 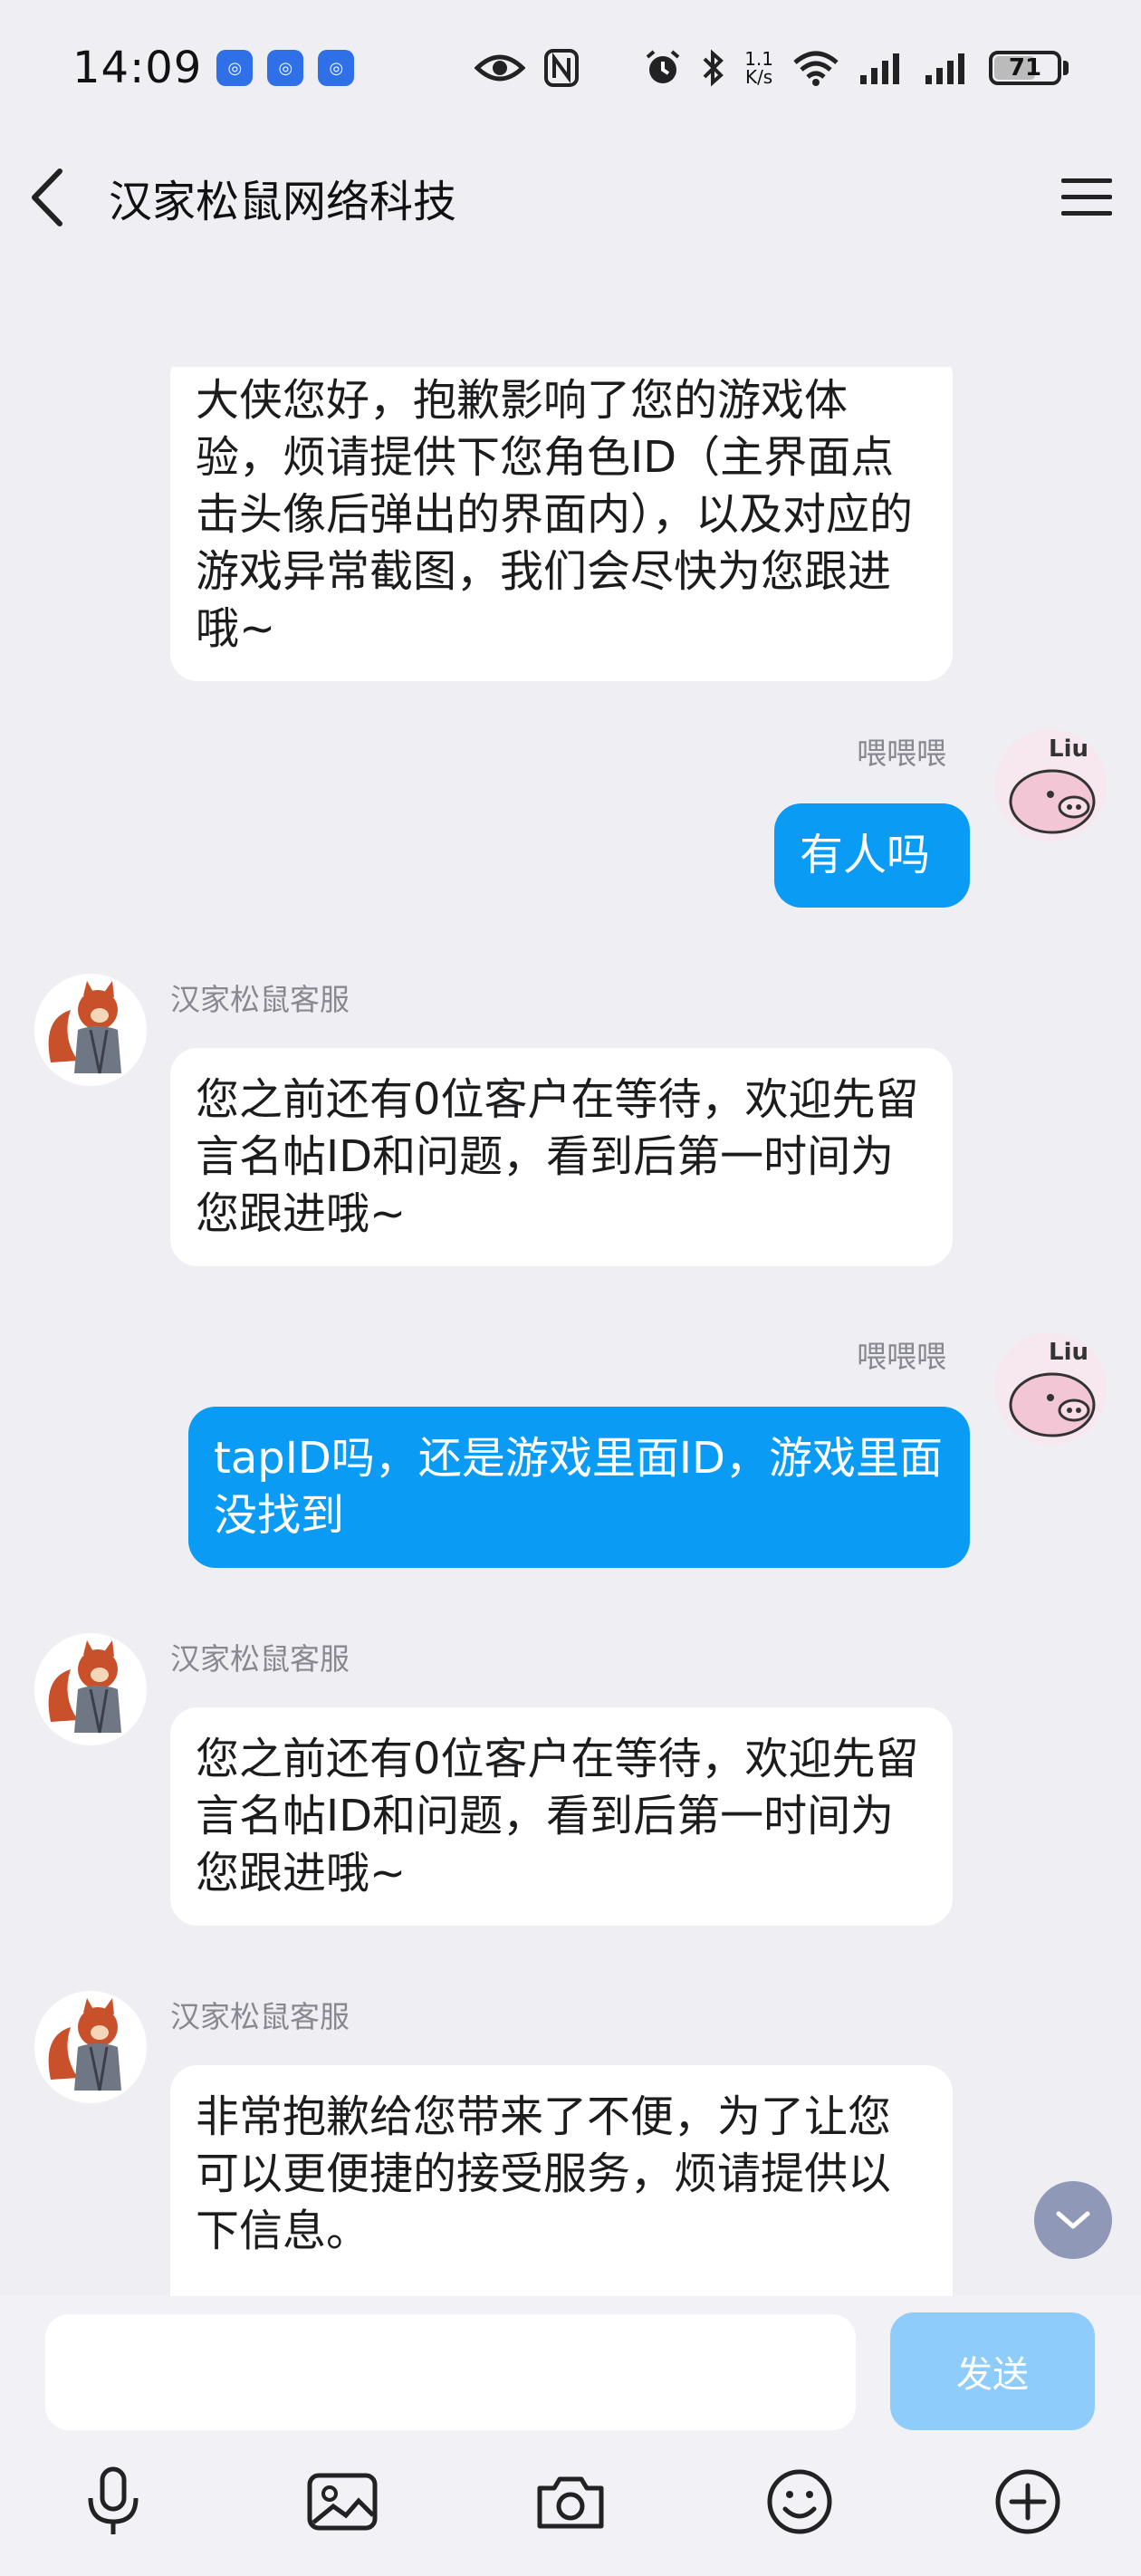 What do you see at coordinates (815, 68) in the screenshot?
I see `wifi-icon` at bounding box center [815, 68].